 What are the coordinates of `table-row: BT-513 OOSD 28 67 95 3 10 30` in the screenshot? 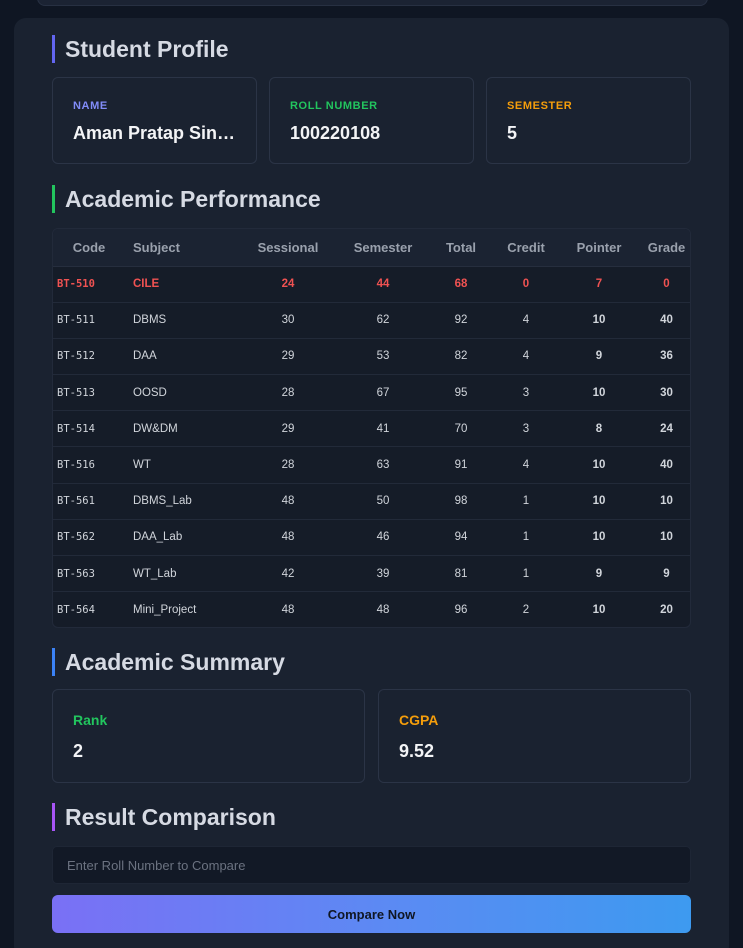 It's located at (371, 393).